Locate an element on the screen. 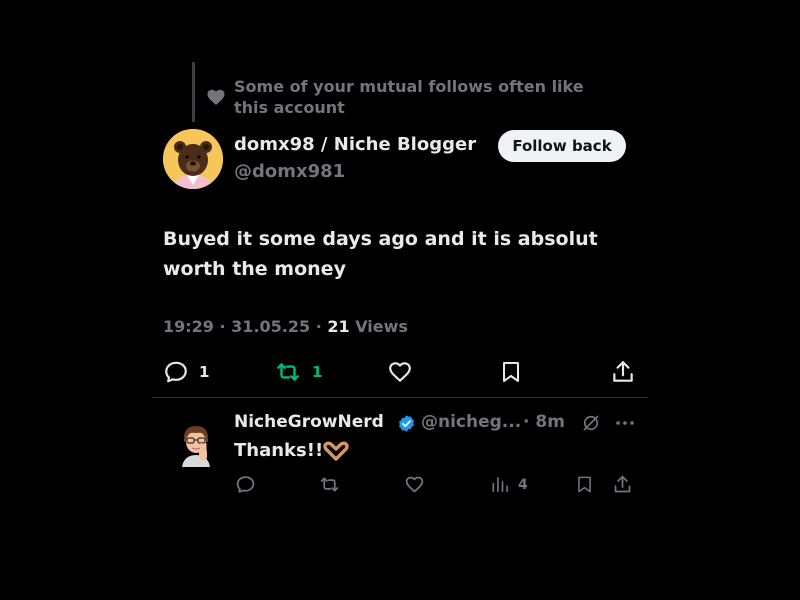  author-handle: @domx981 is located at coordinates (289, 171).